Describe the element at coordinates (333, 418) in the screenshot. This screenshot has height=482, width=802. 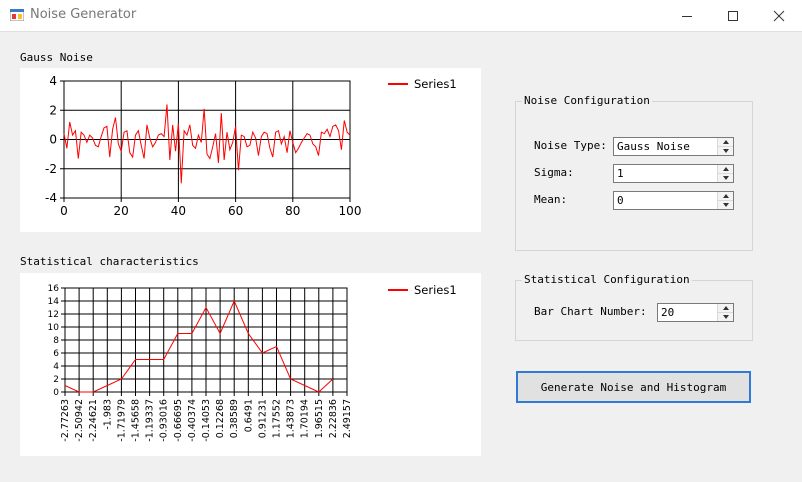
I see `x-tick-label: 2.22836` at that location.